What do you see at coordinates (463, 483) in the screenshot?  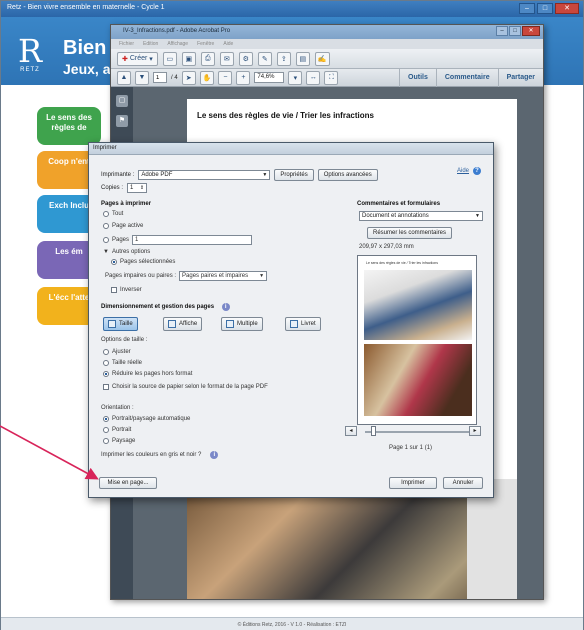 I see `cancel-button: Annuler` at bounding box center [463, 483].